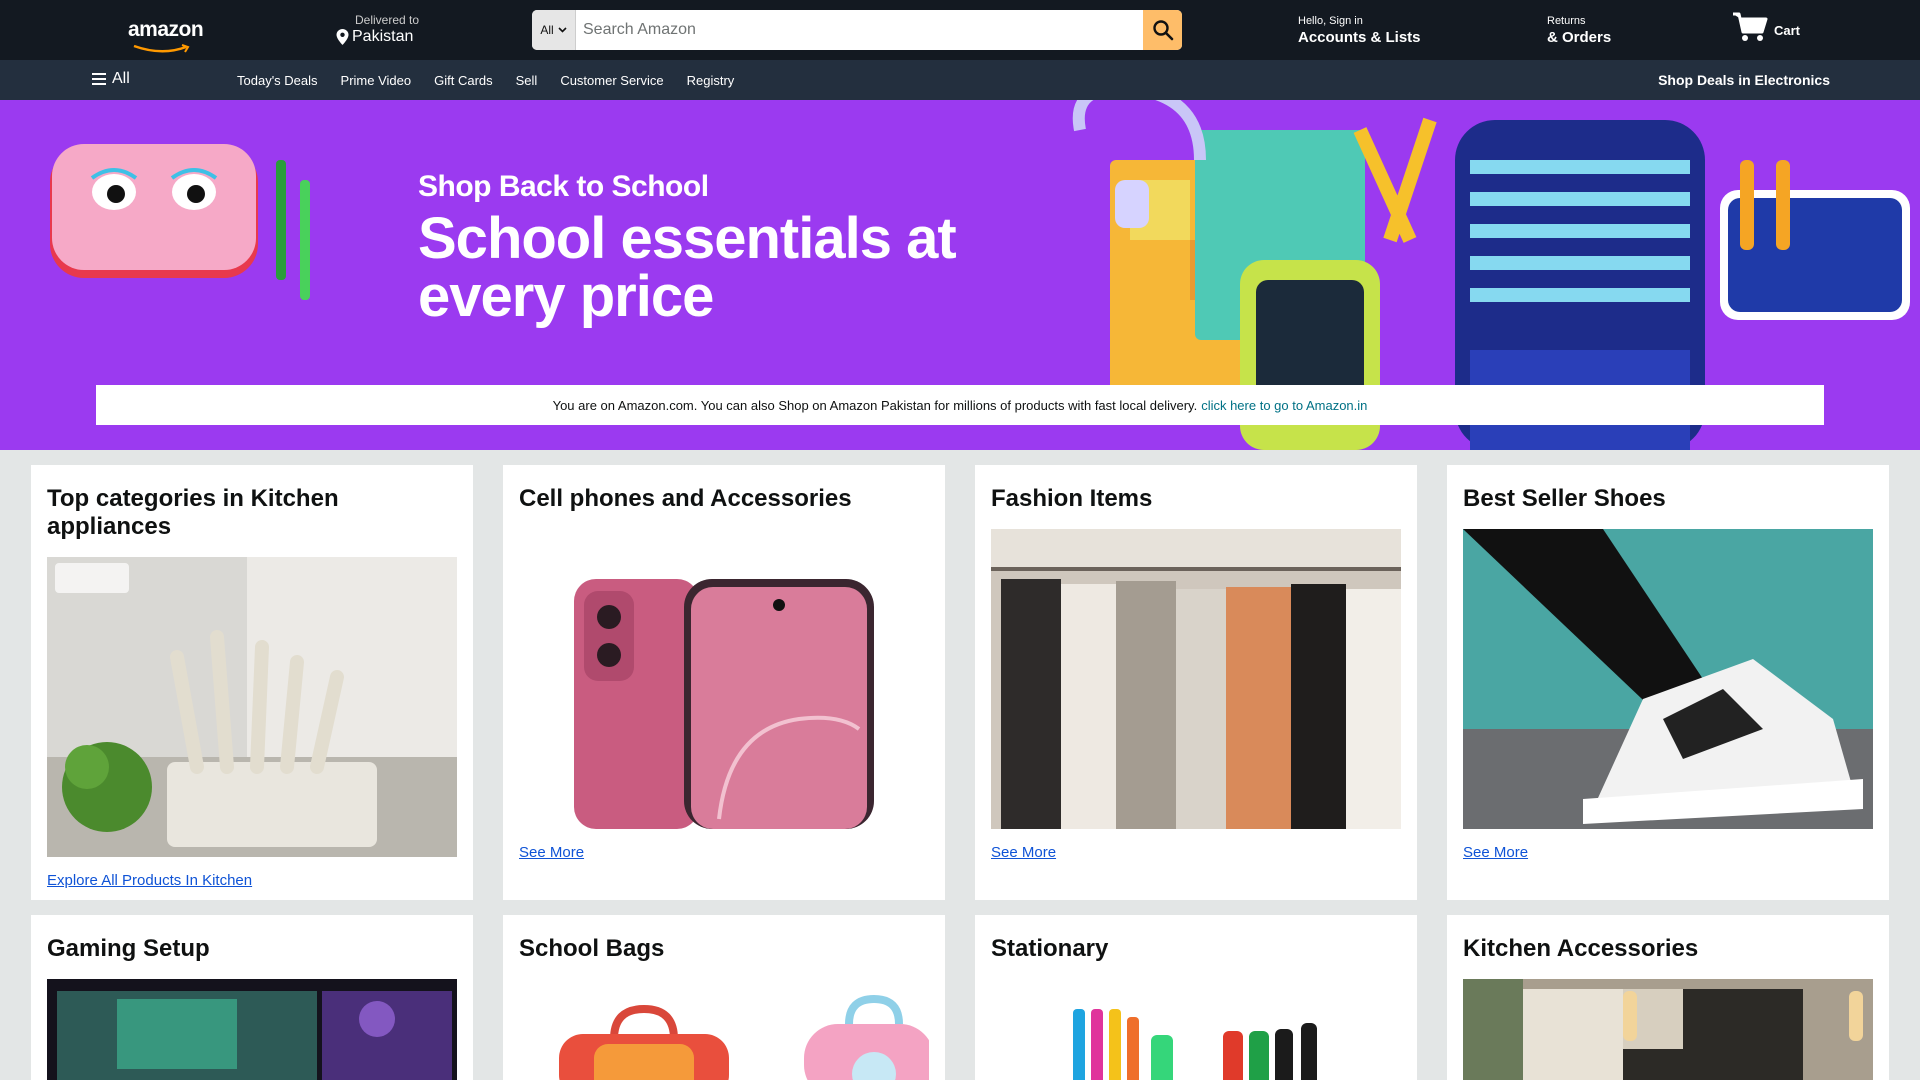  What do you see at coordinates (1050, 948) in the screenshot?
I see `card-title: Stationary` at bounding box center [1050, 948].